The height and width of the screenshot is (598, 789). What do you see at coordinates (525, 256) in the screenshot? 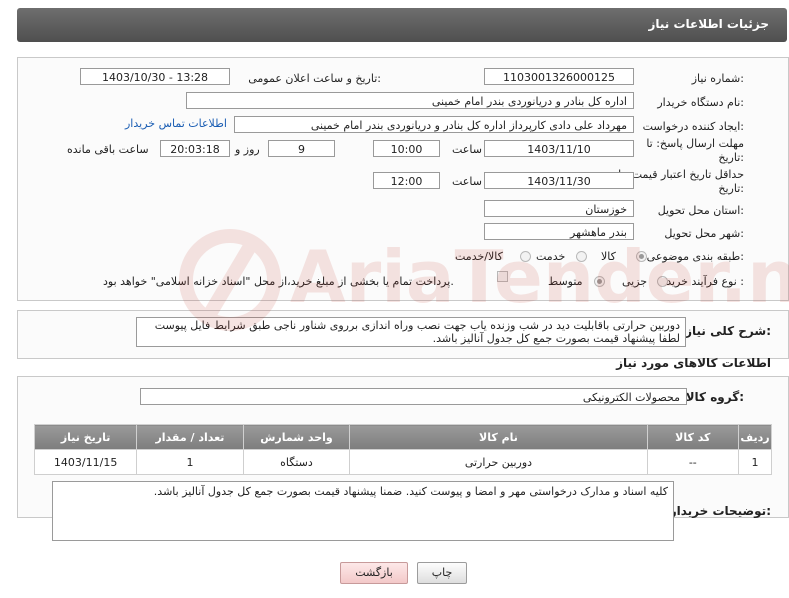
I see `category-radio-goods-service` at bounding box center [525, 256].